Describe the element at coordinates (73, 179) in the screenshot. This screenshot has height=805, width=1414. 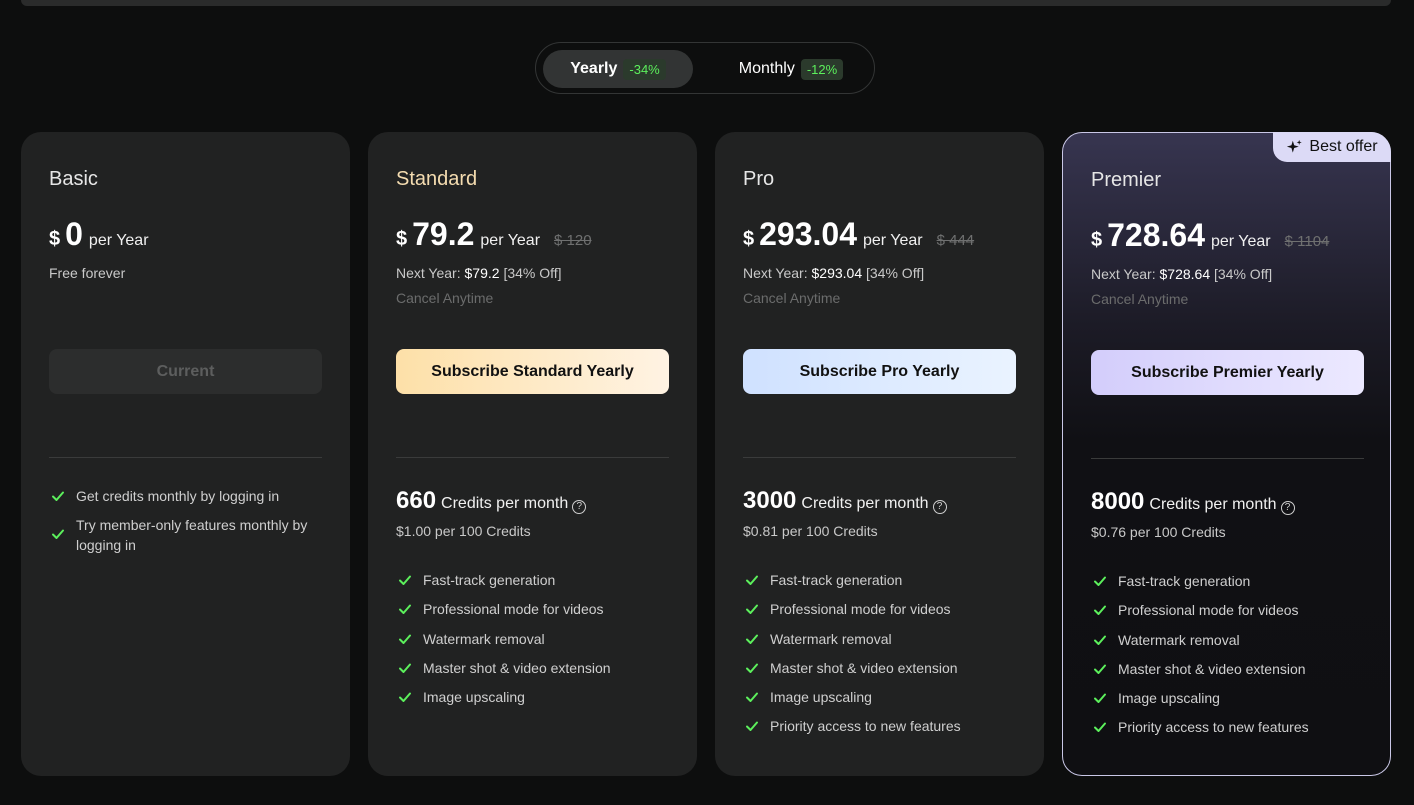
I see `plan-name: Basic` at that location.